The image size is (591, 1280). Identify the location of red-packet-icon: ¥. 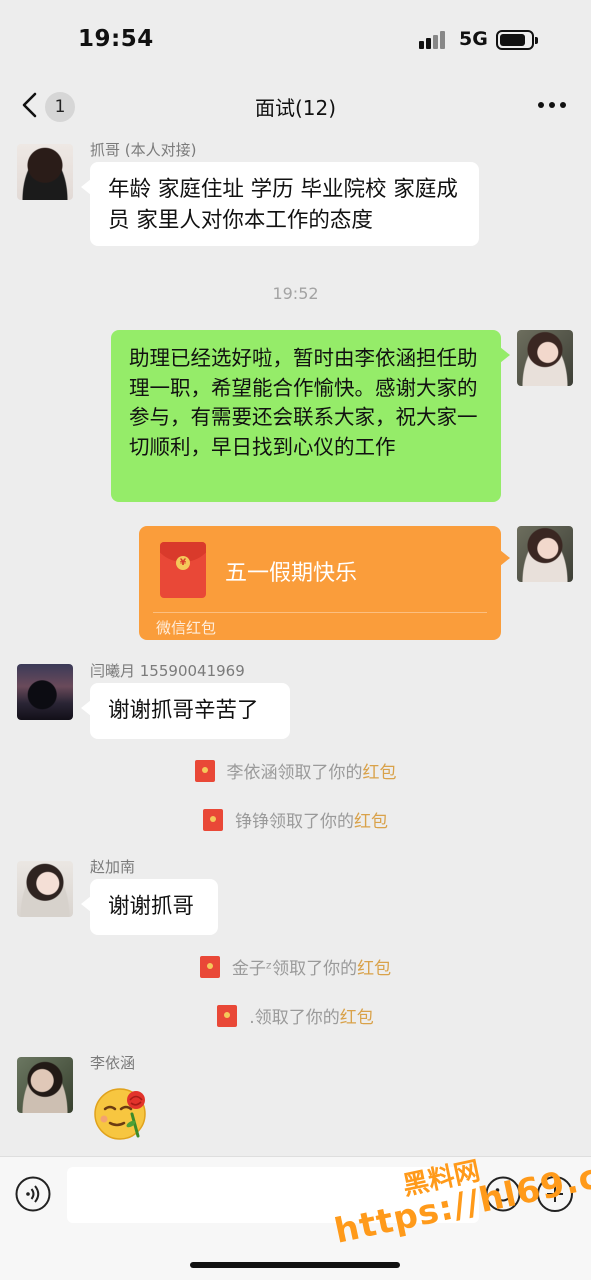
(183, 570).